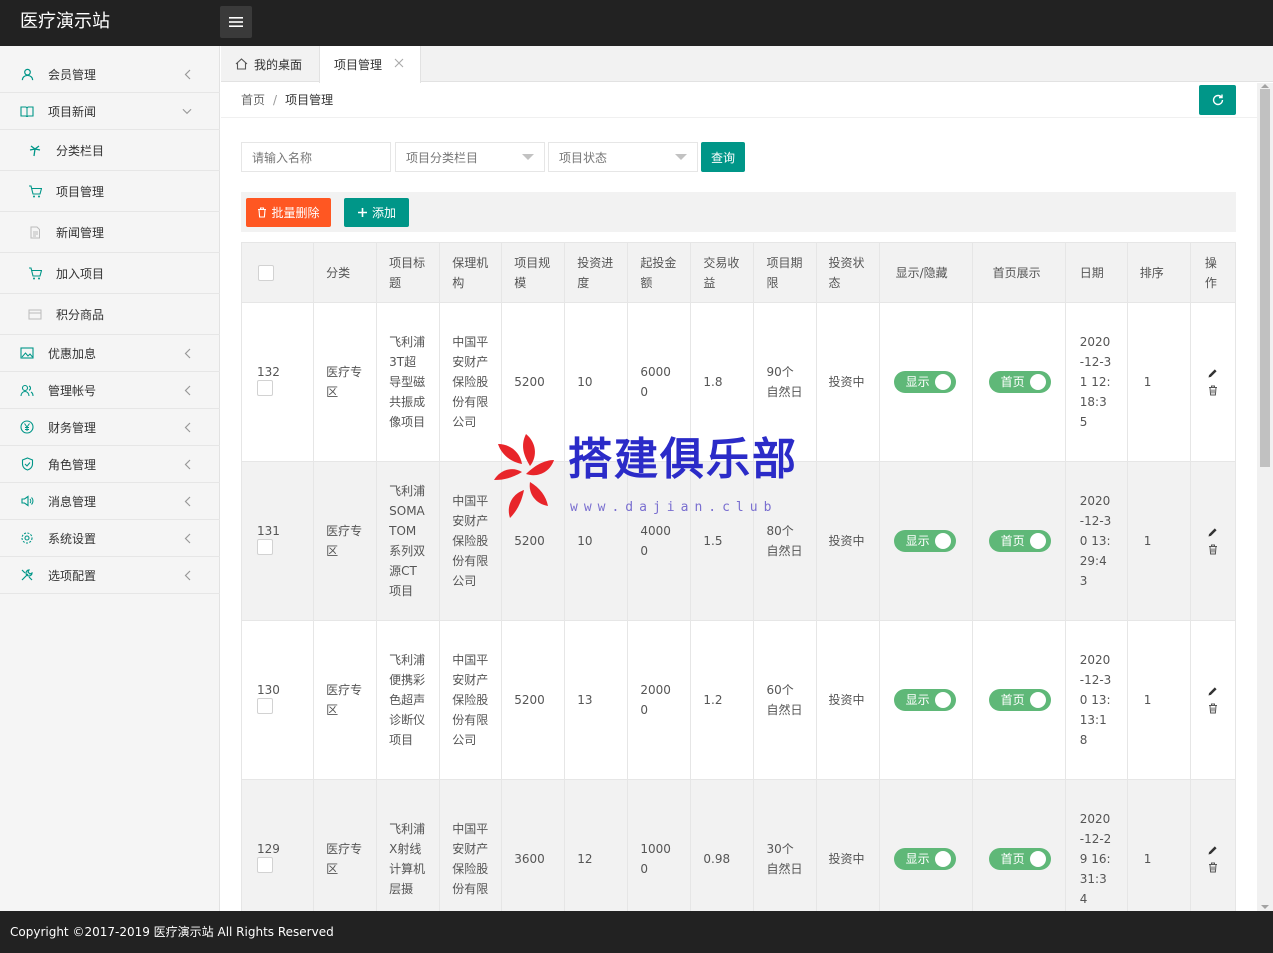 Image resolution: width=1273 pixels, height=953 pixels. Describe the element at coordinates (1265, 278) in the screenshot. I see `scrollbar-thumb` at that location.